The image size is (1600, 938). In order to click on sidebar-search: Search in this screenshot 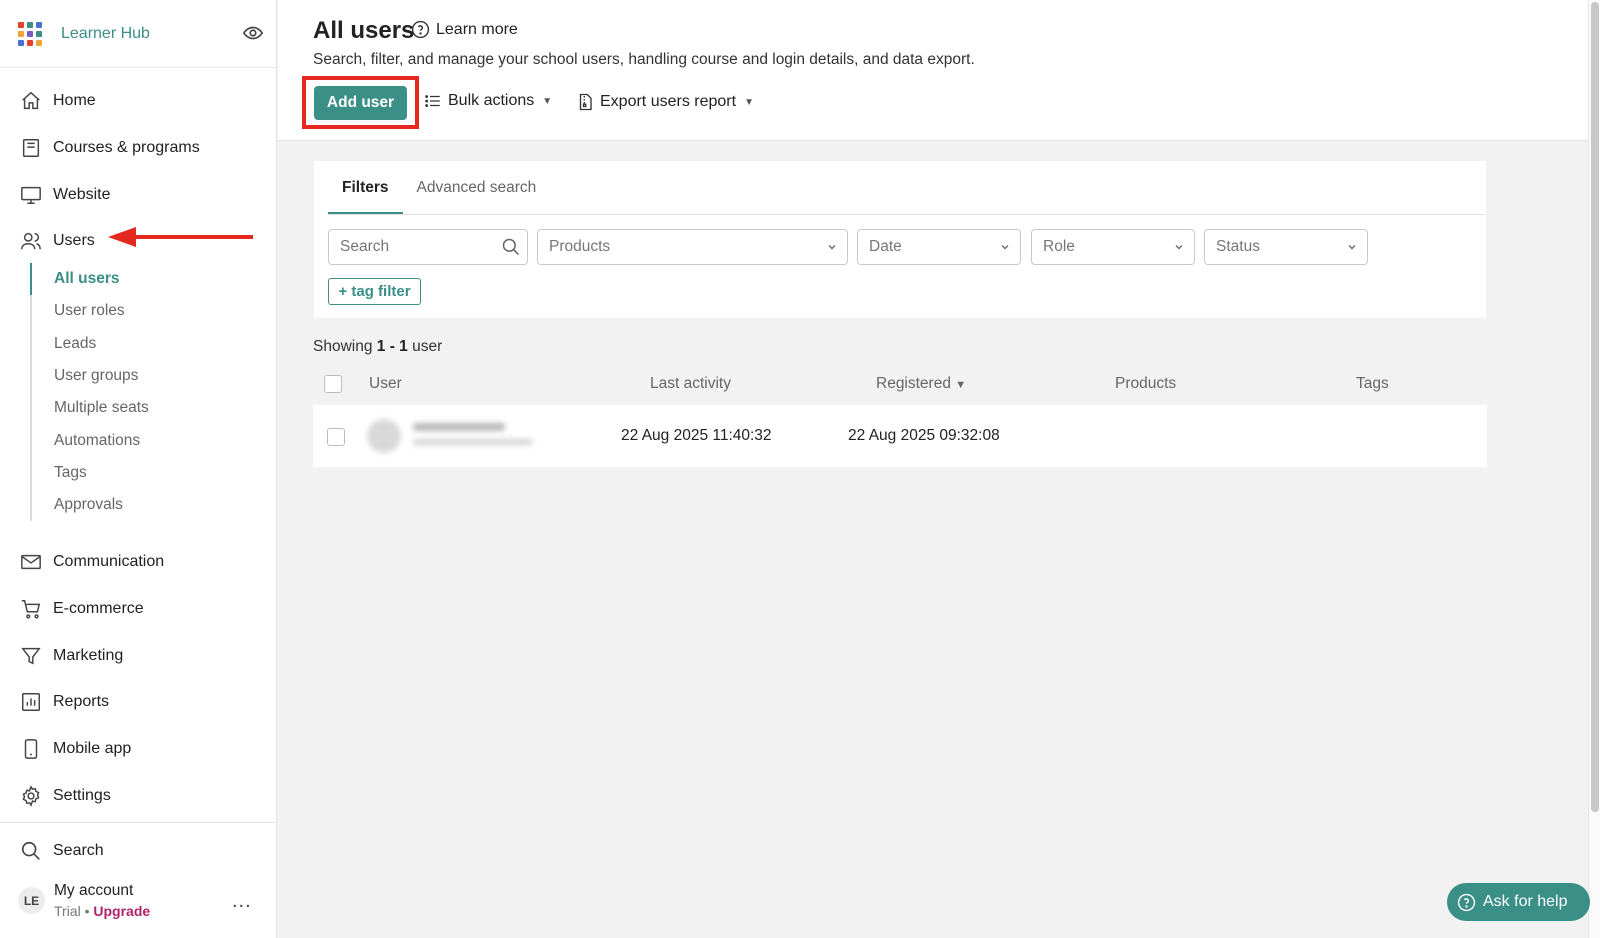, I will do `click(62, 851)`.